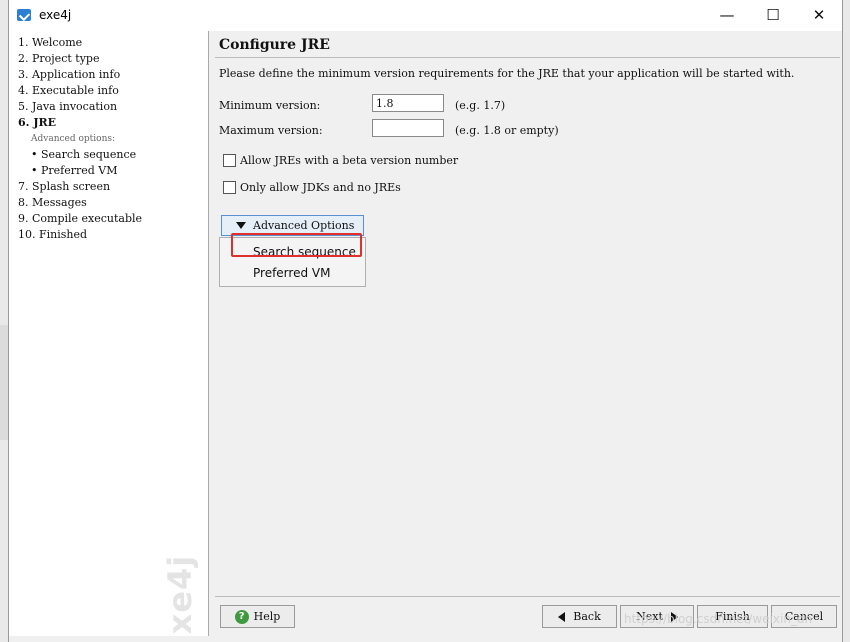 The width and height of the screenshot is (850, 642). What do you see at coordinates (718, 619) in the screenshot?
I see `watermark-url: https://blog.csdn.net/weixin_dn` at bounding box center [718, 619].